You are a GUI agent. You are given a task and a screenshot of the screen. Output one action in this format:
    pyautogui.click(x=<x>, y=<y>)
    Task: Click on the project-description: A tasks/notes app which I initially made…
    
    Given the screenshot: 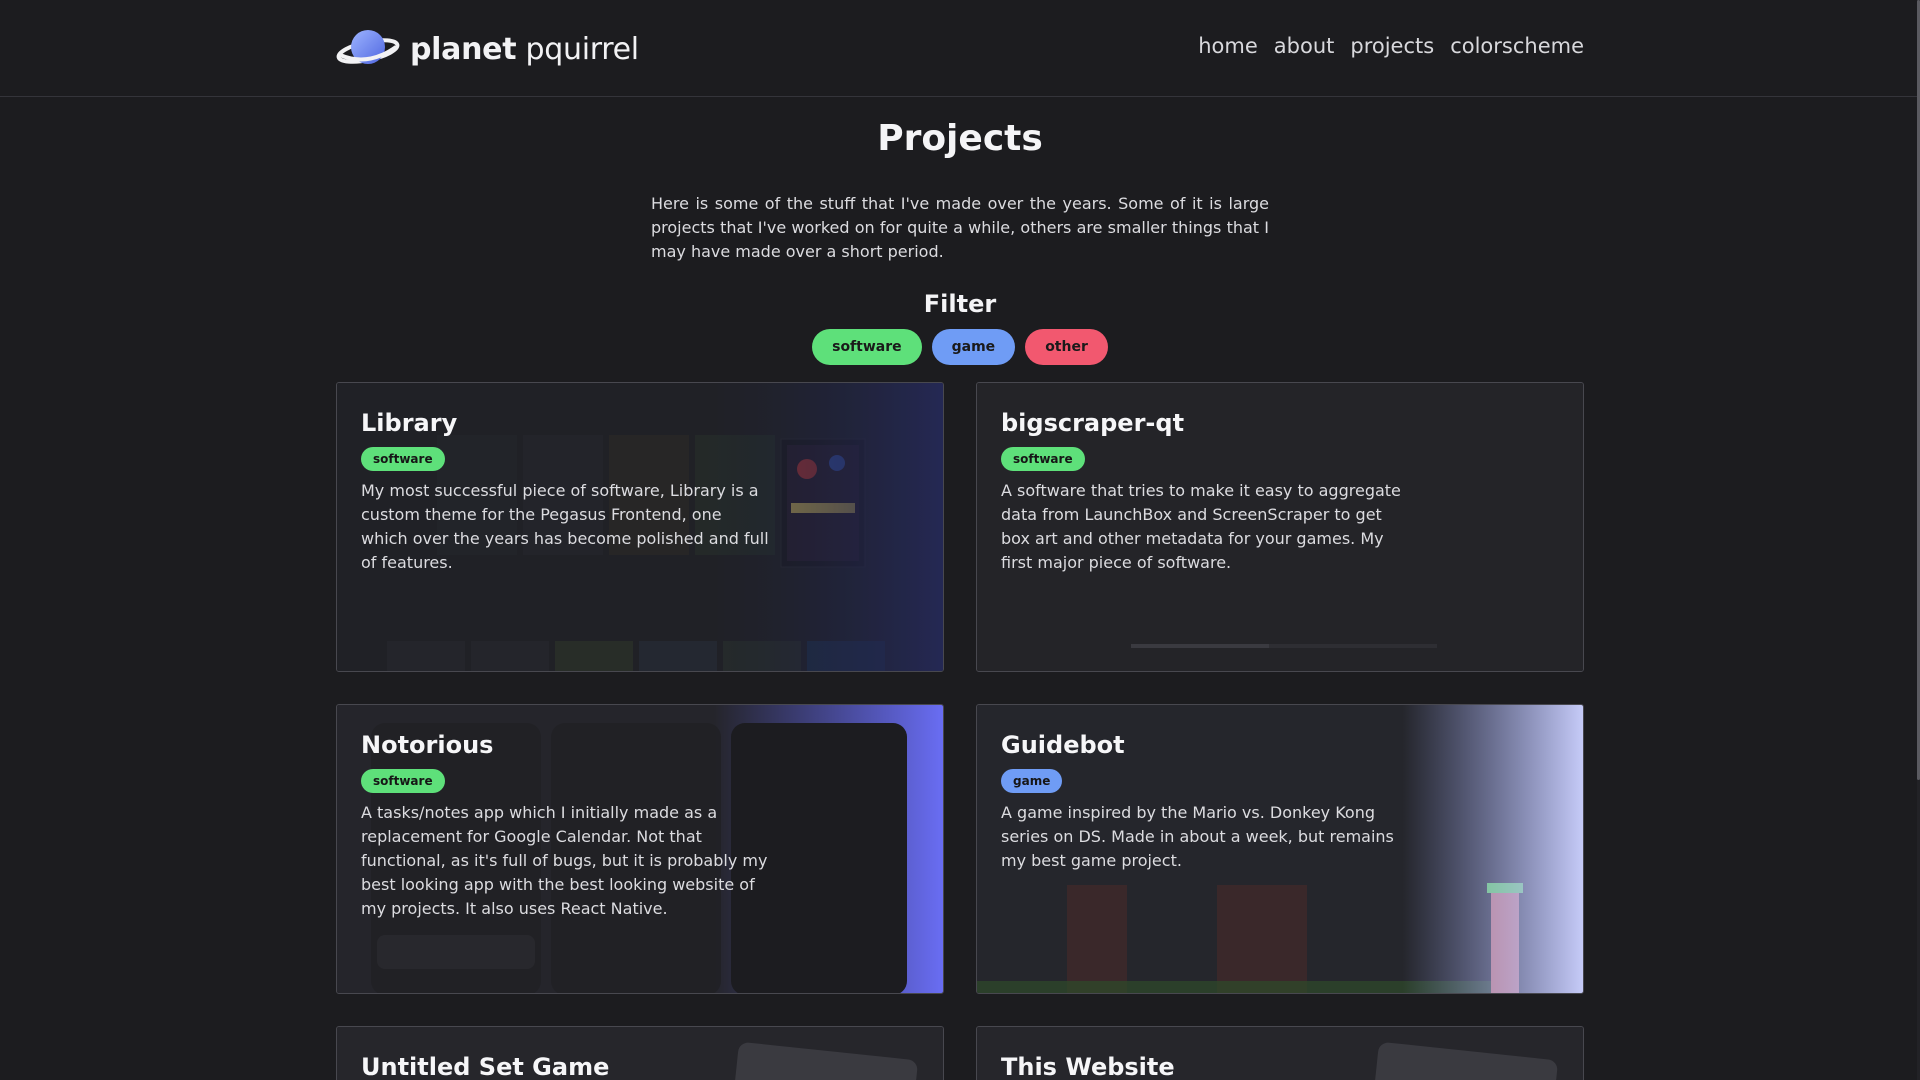 What is the action you would take?
    pyautogui.click(x=564, y=860)
    